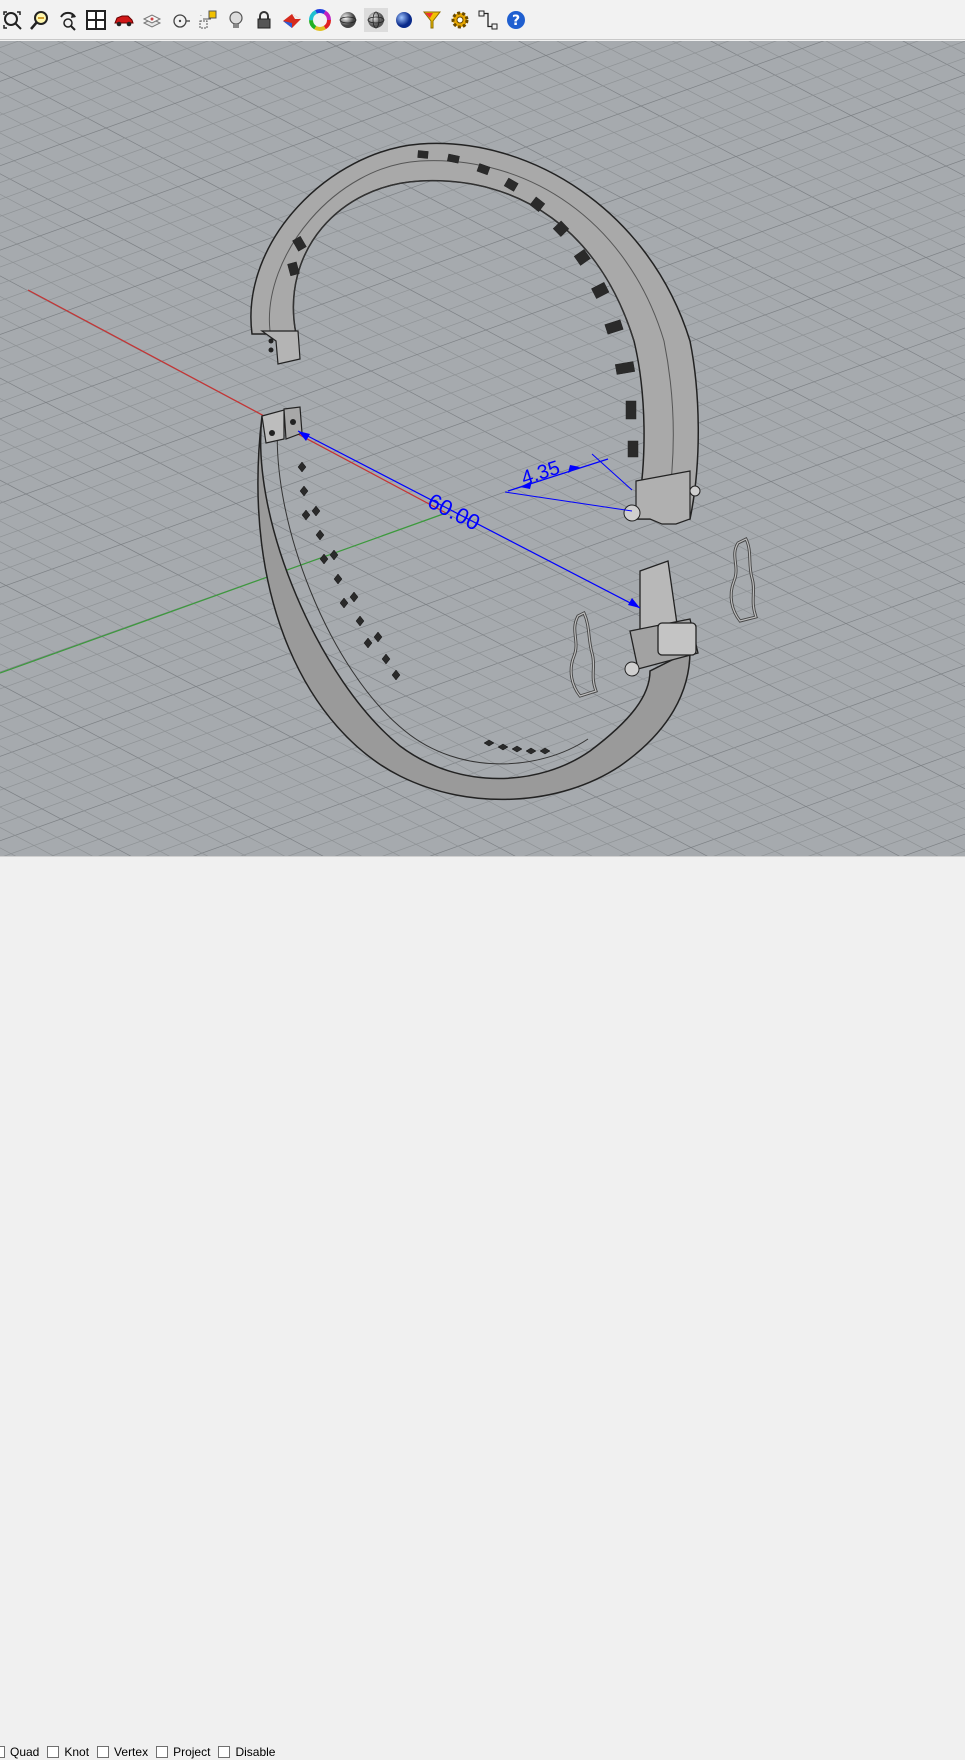 The image size is (965, 1760). What do you see at coordinates (223, 593) in the screenshot?
I see `y-axis-line` at bounding box center [223, 593].